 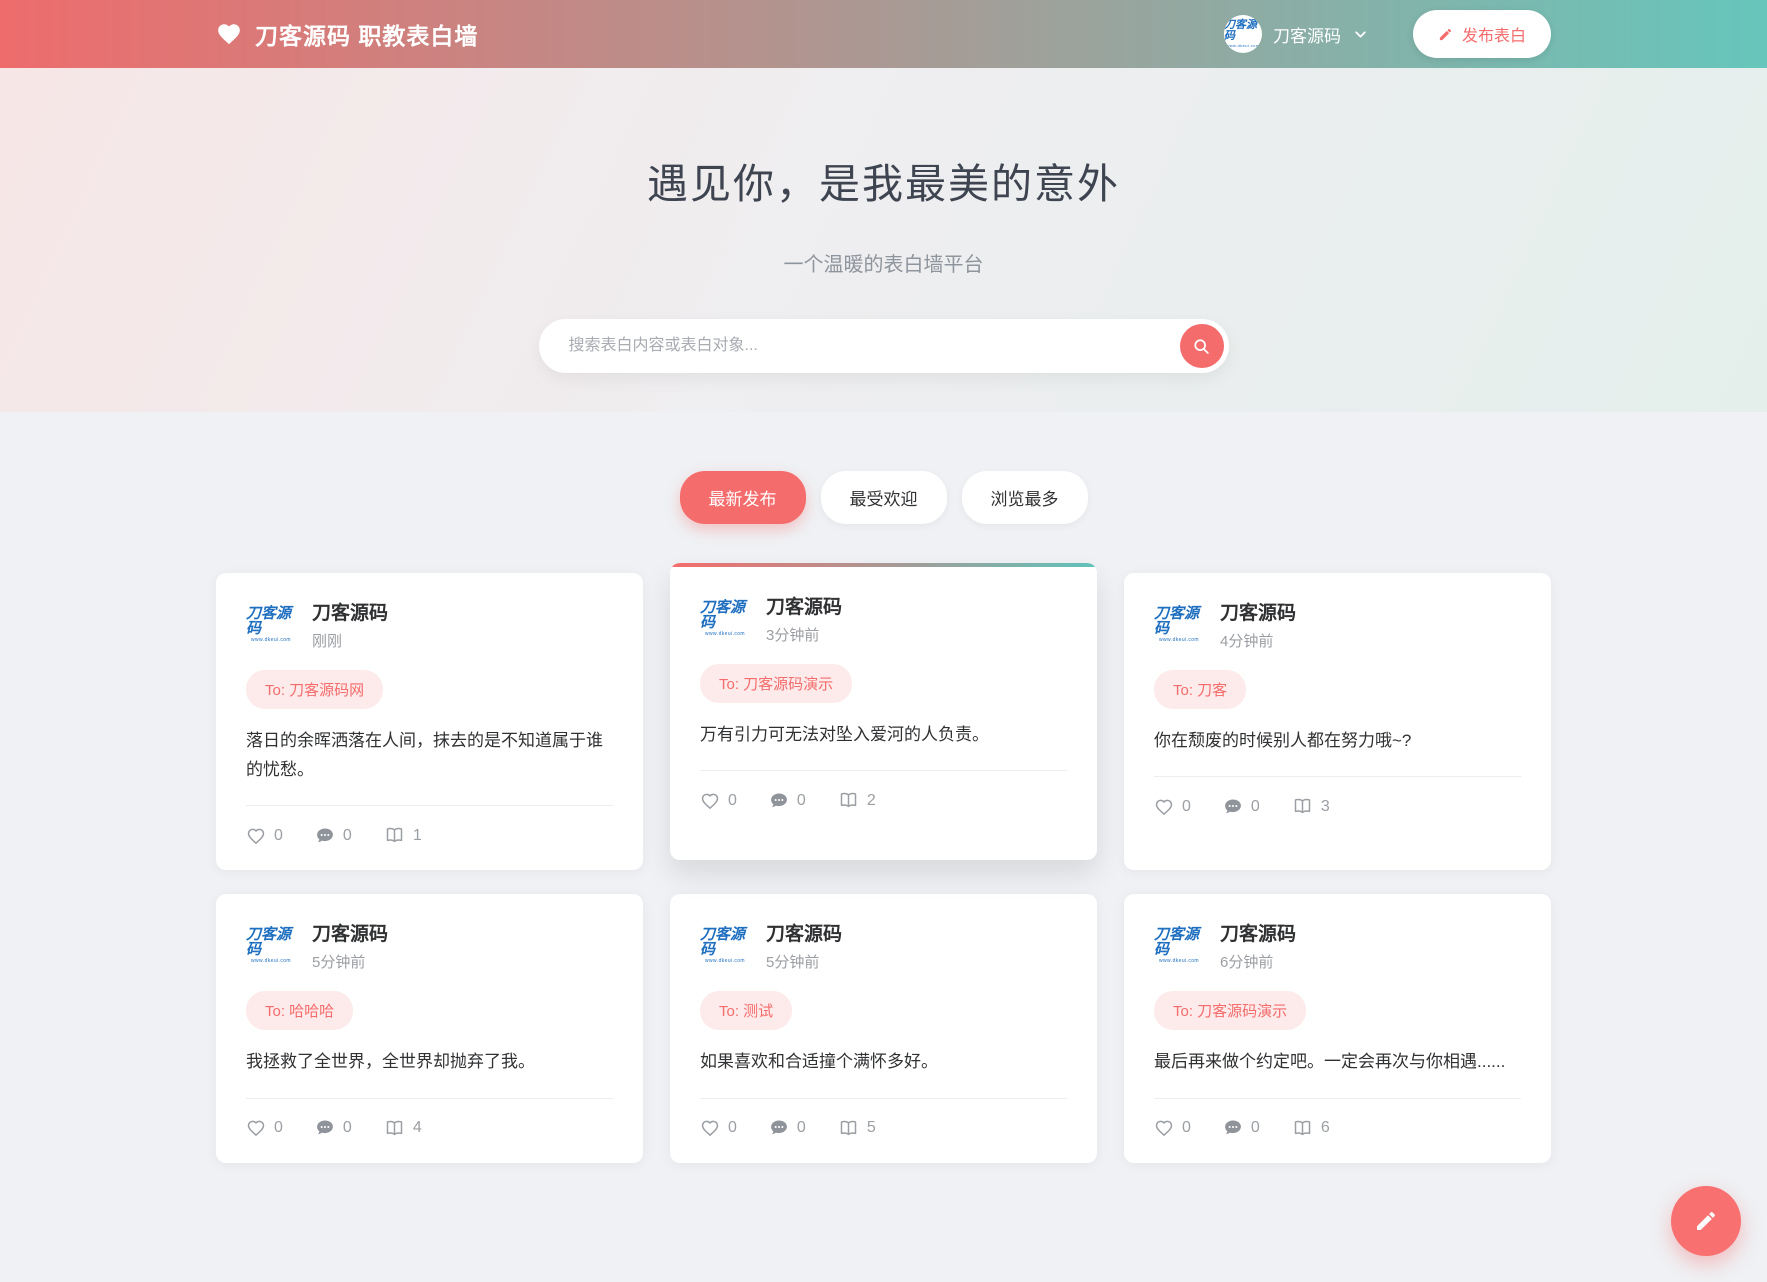 I want to click on views-stat: 4, so click(x=403, y=1128).